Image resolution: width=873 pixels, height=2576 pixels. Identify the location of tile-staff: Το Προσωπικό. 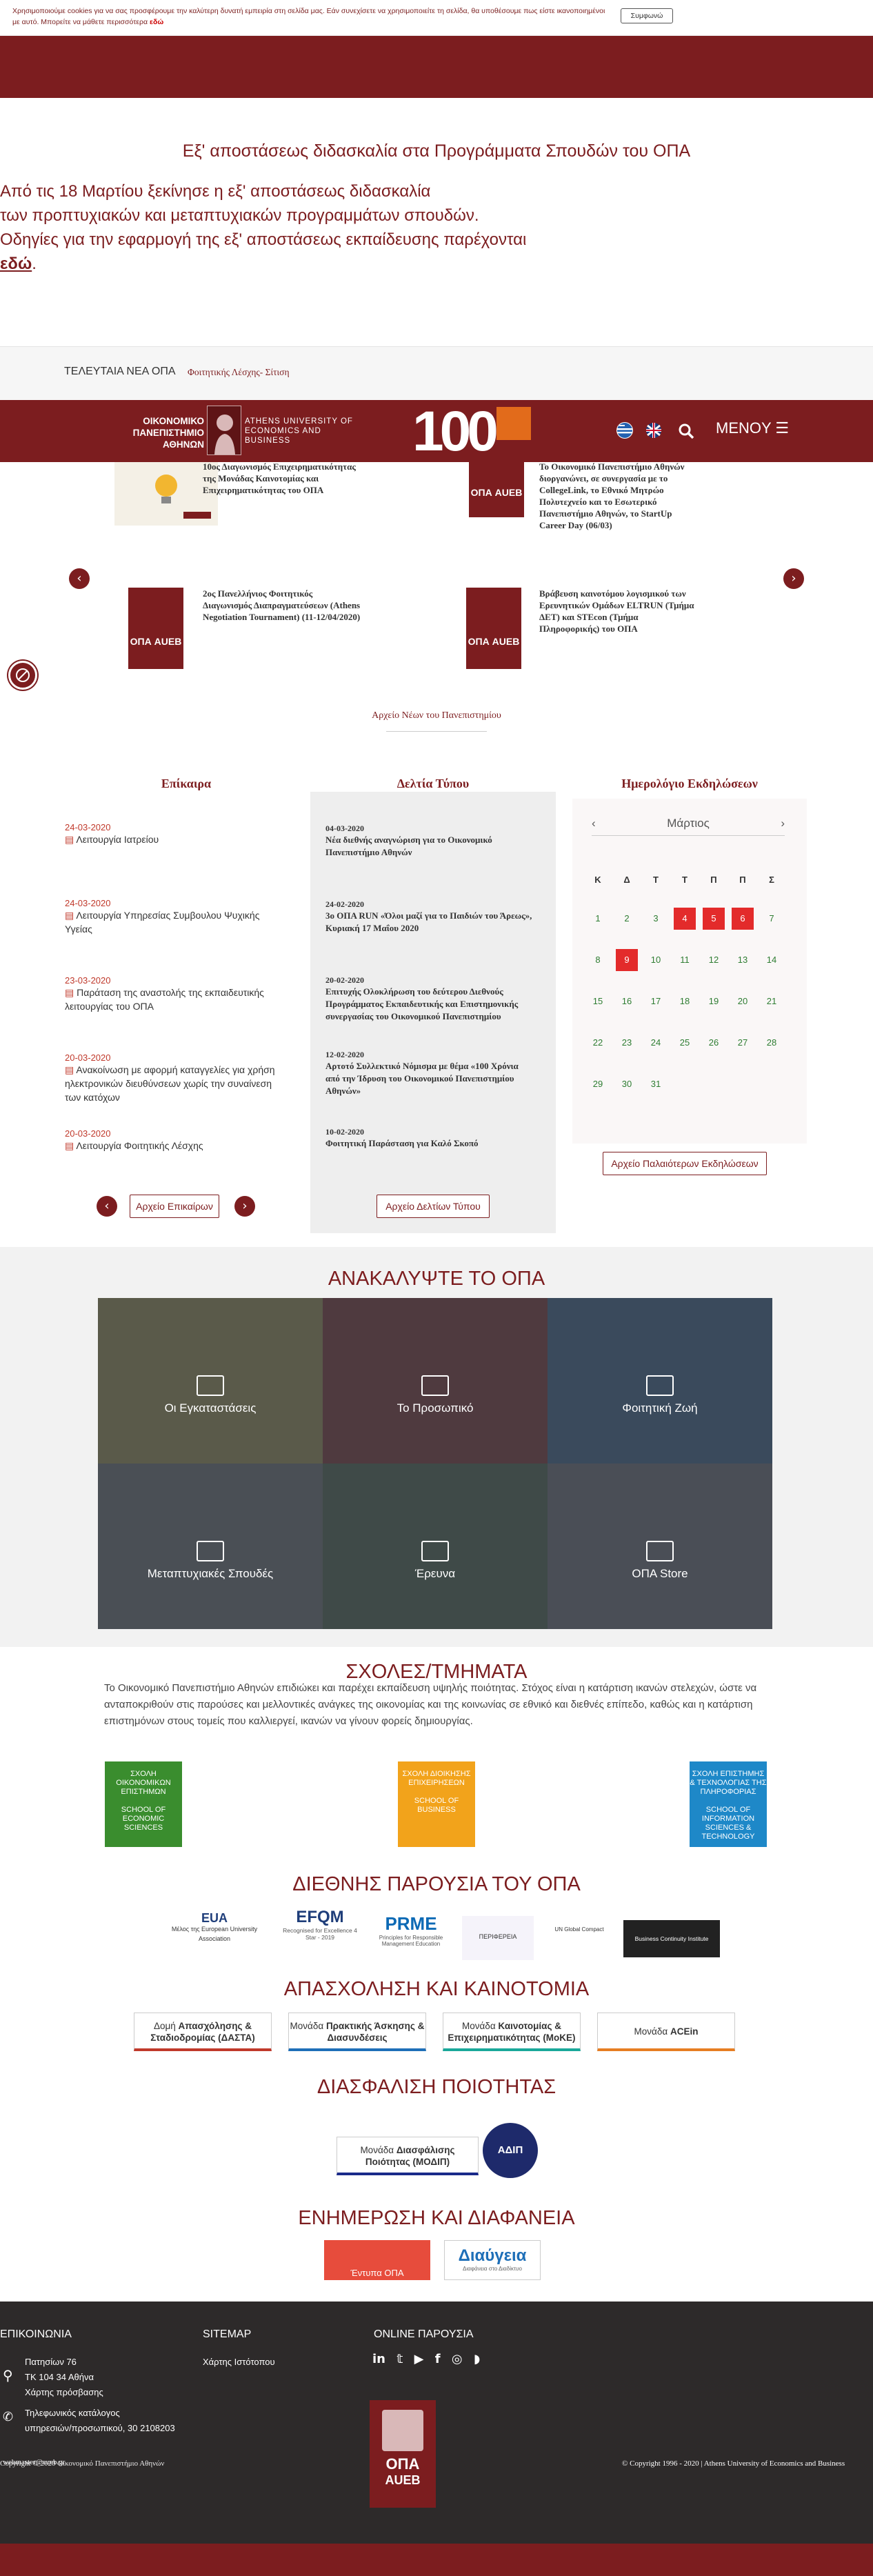
(435, 1381).